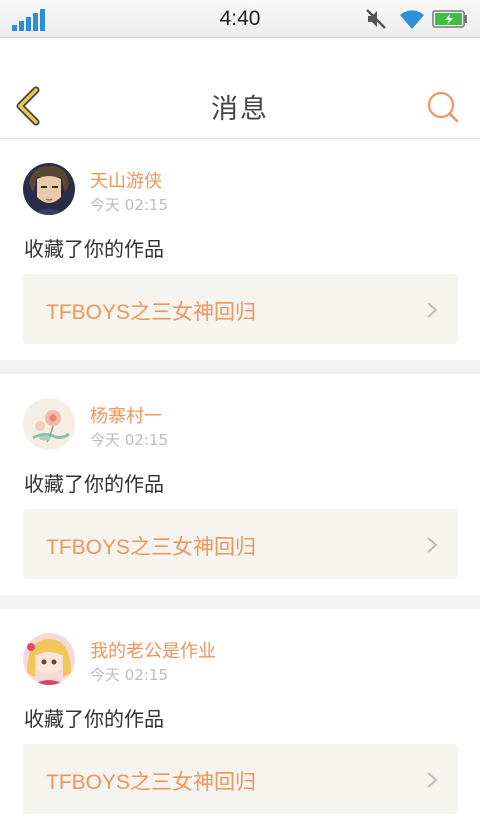 The width and height of the screenshot is (480, 830). What do you see at coordinates (240, 88) in the screenshot?
I see `app-header: 消息` at bounding box center [240, 88].